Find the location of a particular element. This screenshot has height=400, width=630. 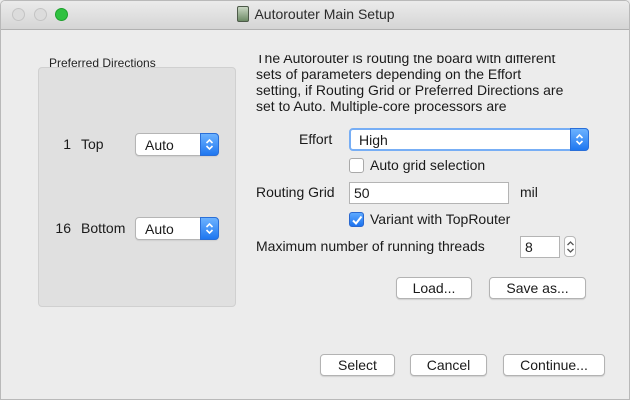

window-title-text: Autorouter Main Setup is located at coordinates (324, 14).